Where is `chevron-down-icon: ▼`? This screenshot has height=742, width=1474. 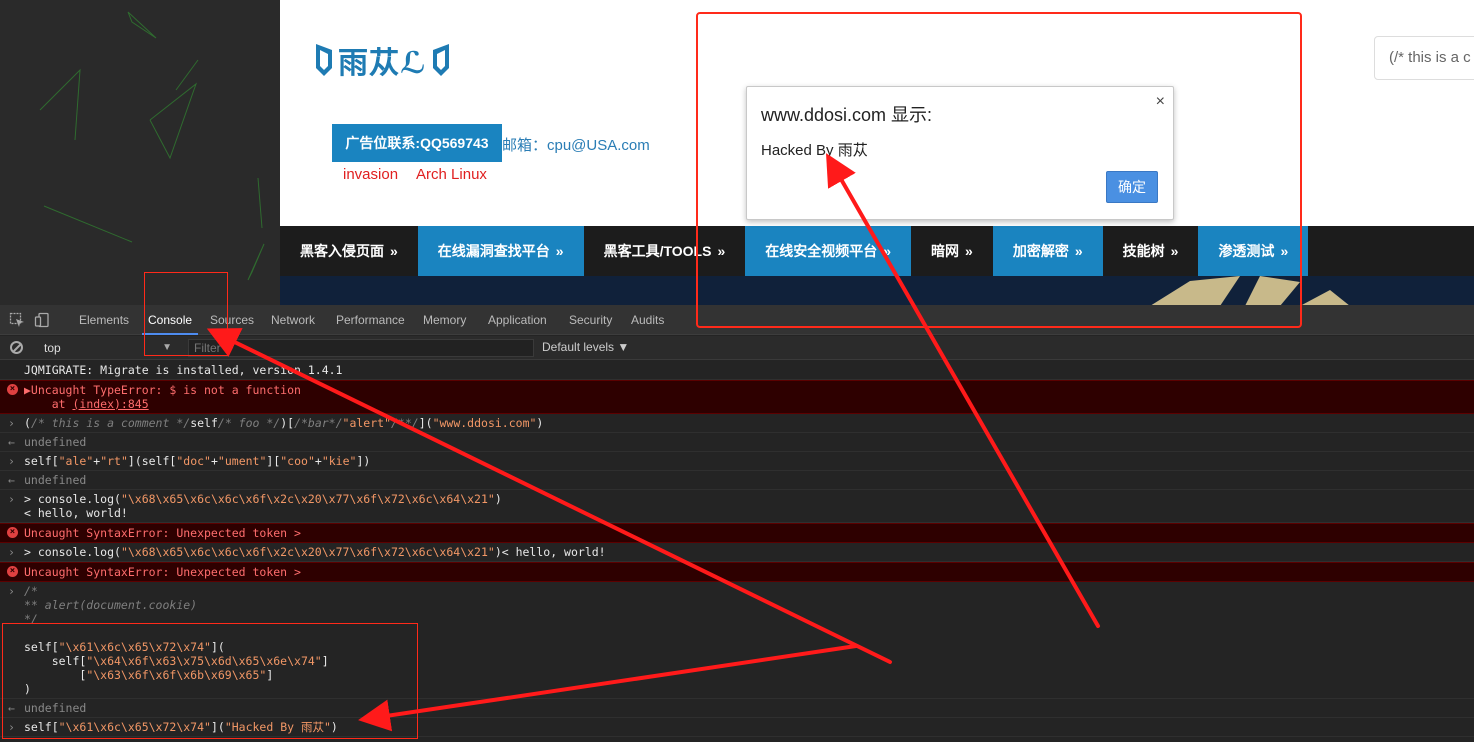 chevron-down-icon: ▼ is located at coordinates (167, 347).